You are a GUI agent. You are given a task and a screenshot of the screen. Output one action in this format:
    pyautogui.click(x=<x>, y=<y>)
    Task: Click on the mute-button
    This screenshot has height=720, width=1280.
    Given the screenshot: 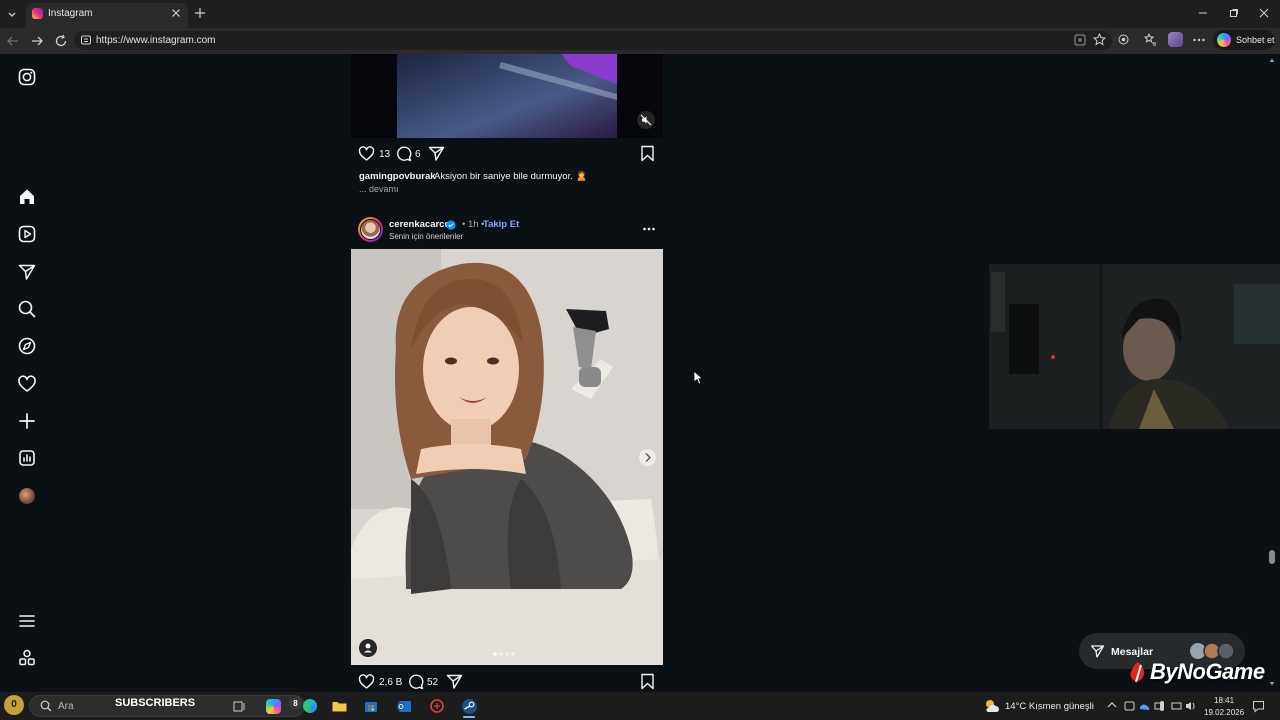 What is the action you would take?
    pyautogui.click(x=646, y=120)
    